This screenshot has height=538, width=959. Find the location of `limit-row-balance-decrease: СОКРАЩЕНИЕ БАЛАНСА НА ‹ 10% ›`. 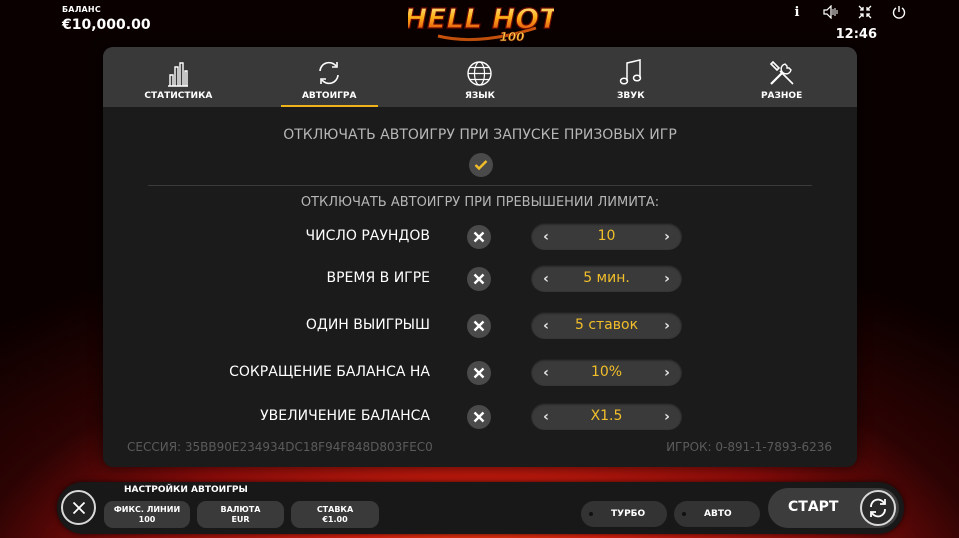

limit-row-balance-decrease: СОКРАЩЕНИЕ БАЛАНСА НА ‹ 10% › is located at coordinates (480, 373).